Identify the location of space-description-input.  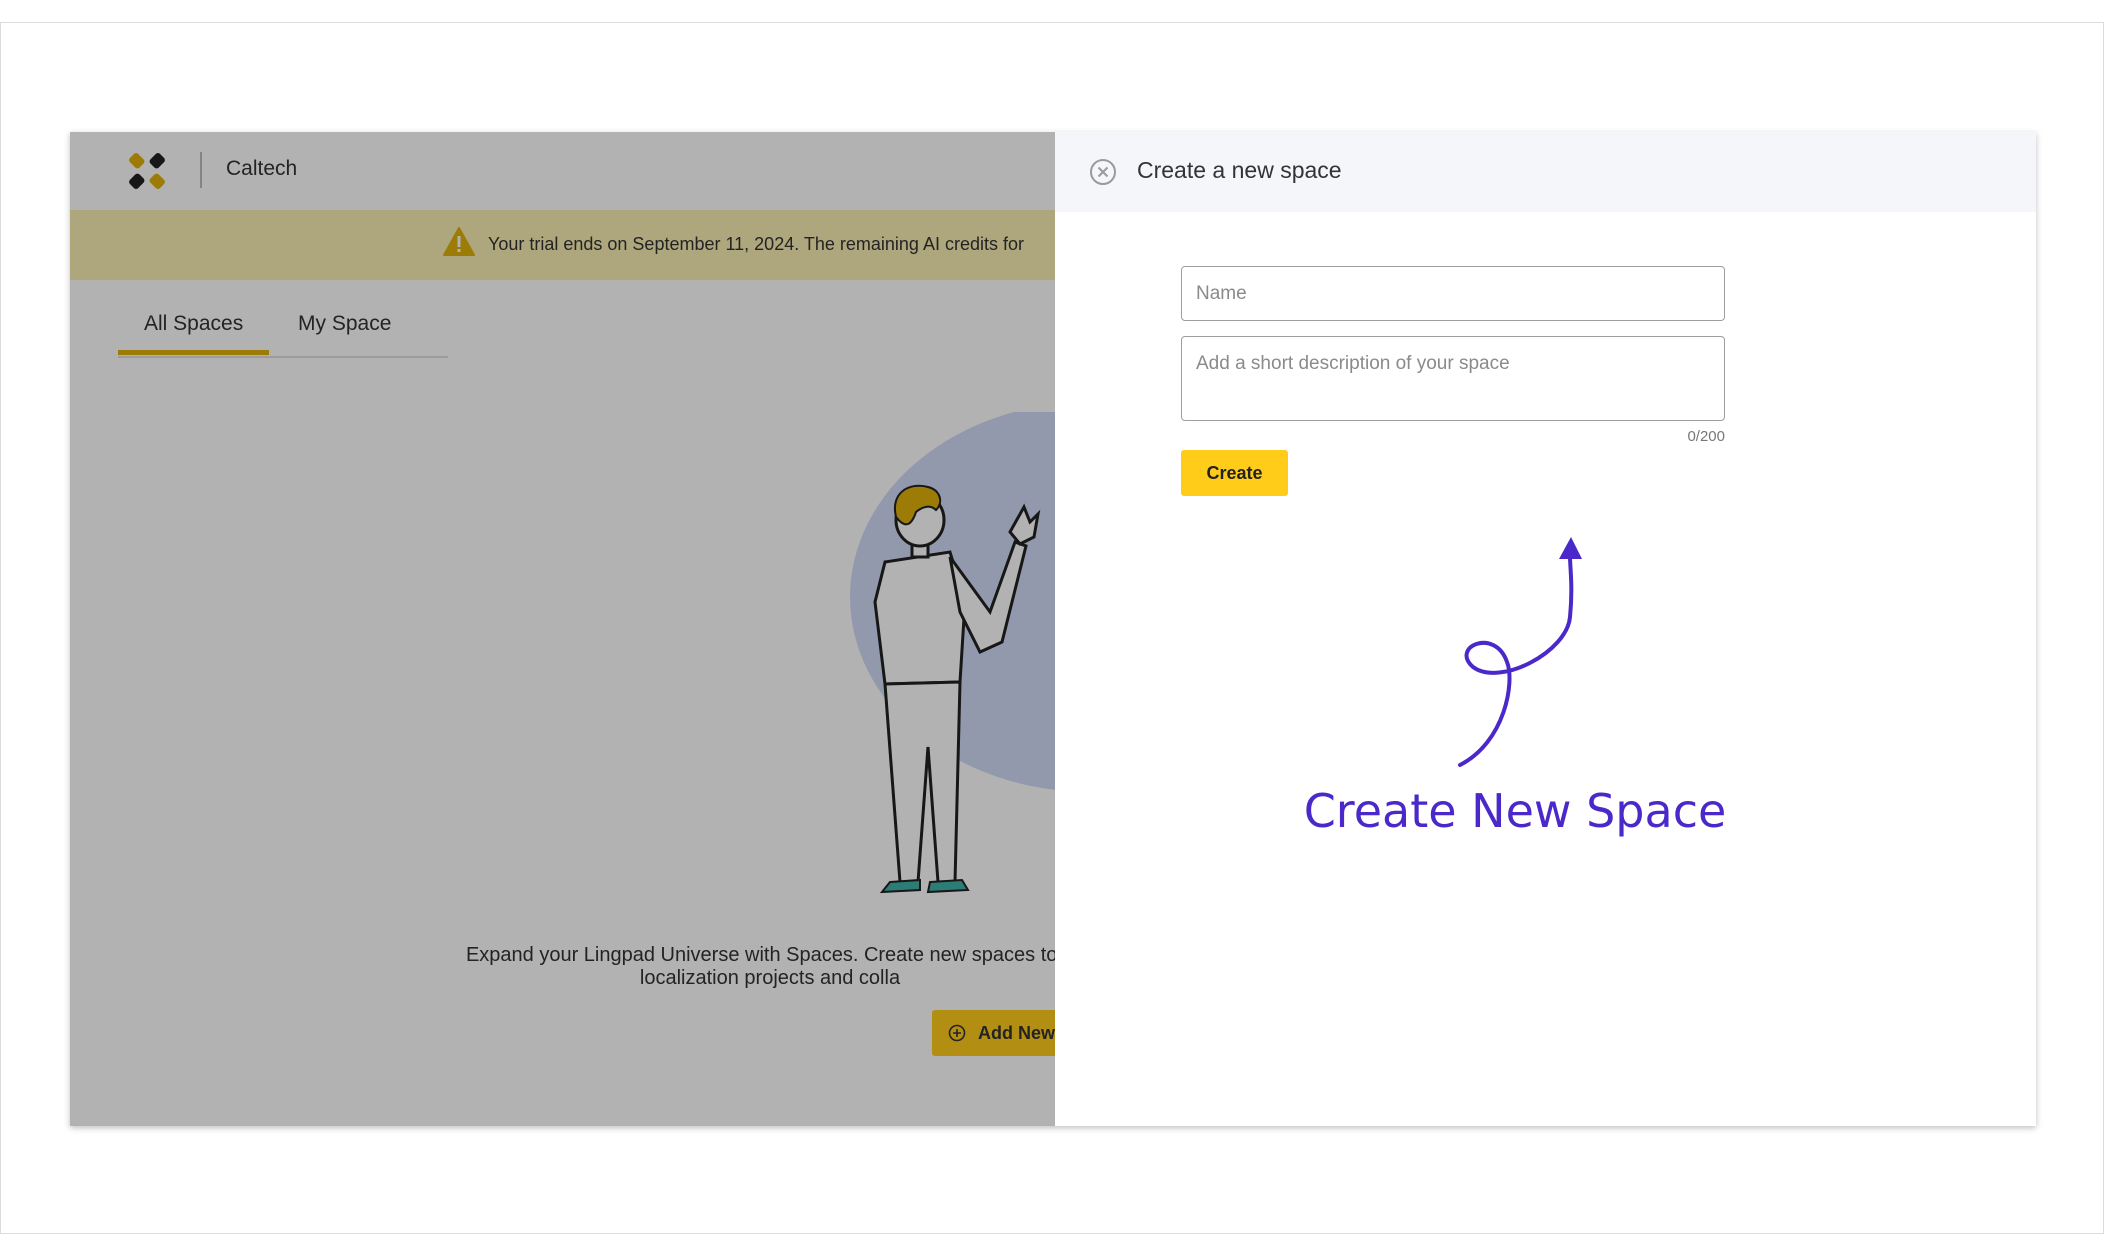
(1453, 378).